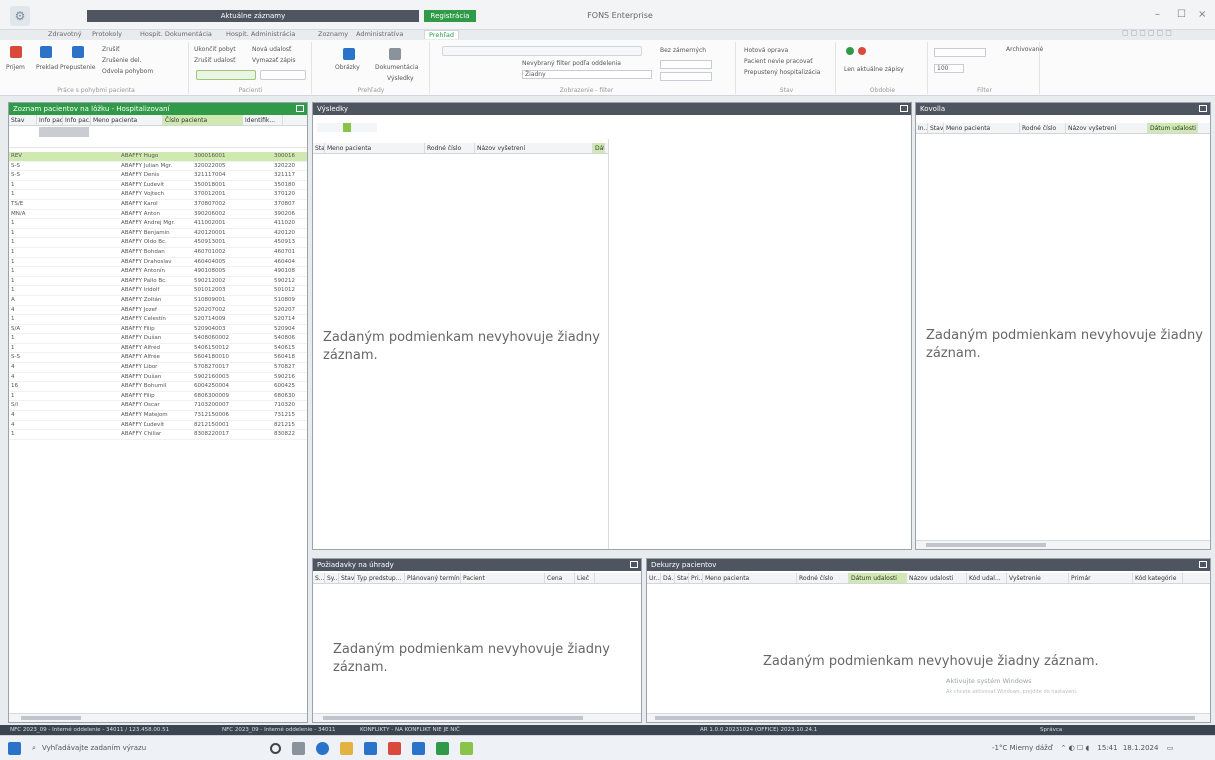 This screenshot has height=760, width=1215. What do you see at coordinates (960, 52) in the screenshot?
I see `page-navigator` at bounding box center [960, 52].